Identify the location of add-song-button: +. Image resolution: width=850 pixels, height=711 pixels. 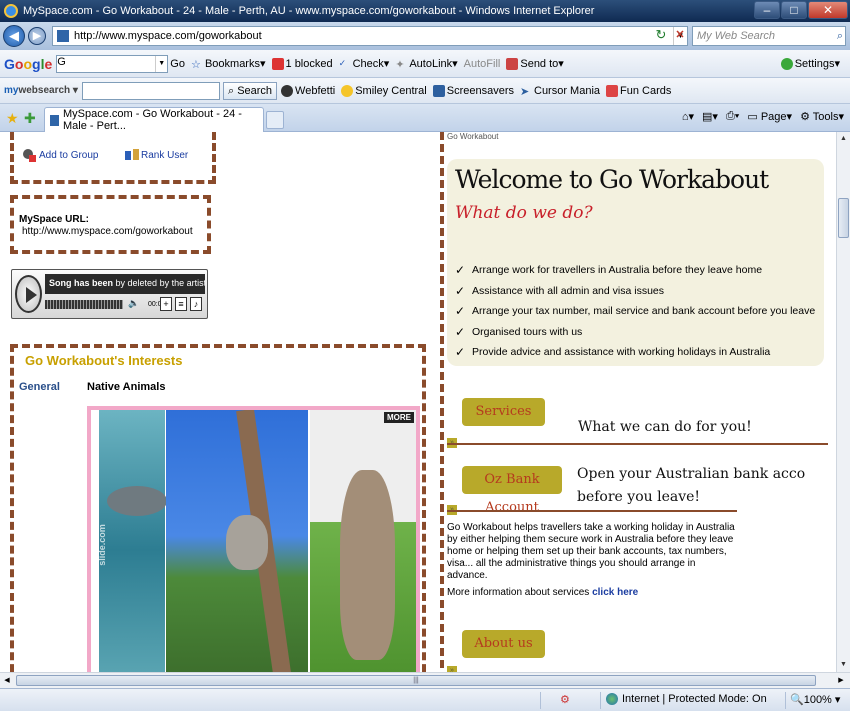
(166, 304).